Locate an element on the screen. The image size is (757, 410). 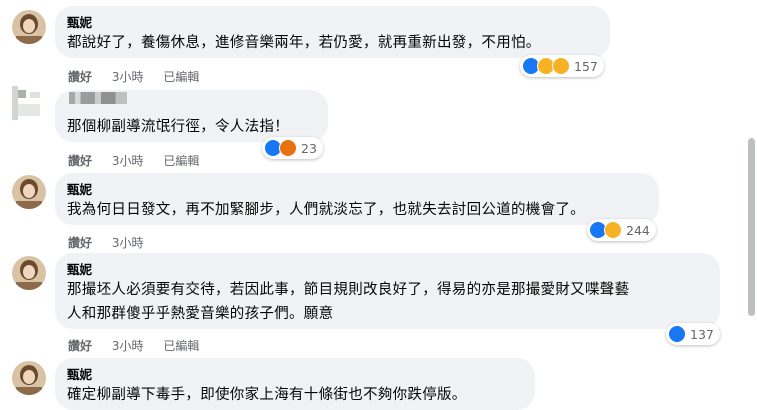
comment-bubble: 甄妮 確定柳副導下毒手，即使你家上海有十條街也不夠你跌停版。 is located at coordinates (295, 384).